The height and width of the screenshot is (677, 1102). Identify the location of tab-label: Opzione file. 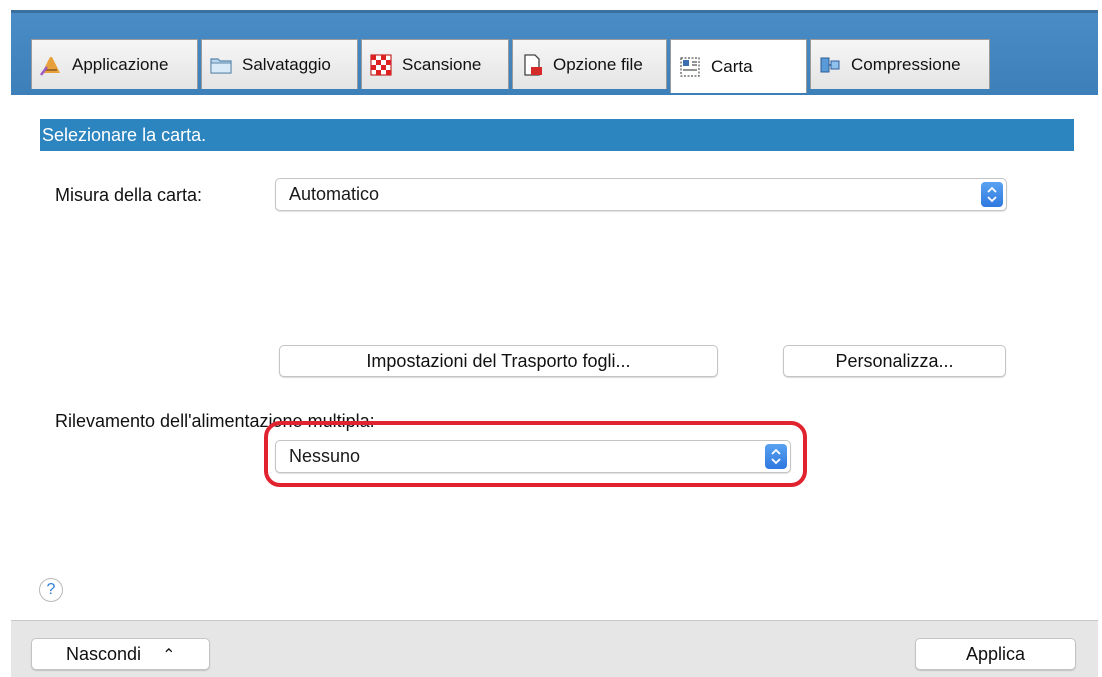
(598, 64).